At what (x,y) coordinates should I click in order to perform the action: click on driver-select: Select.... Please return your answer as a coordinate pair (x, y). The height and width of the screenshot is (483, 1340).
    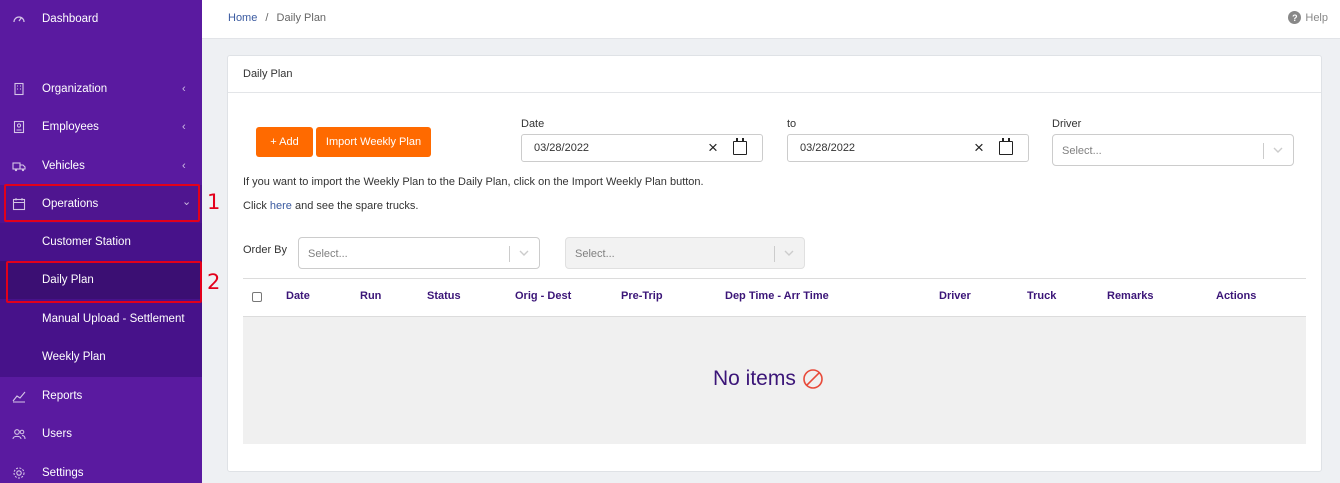
    Looking at the image, I should click on (1173, 150).